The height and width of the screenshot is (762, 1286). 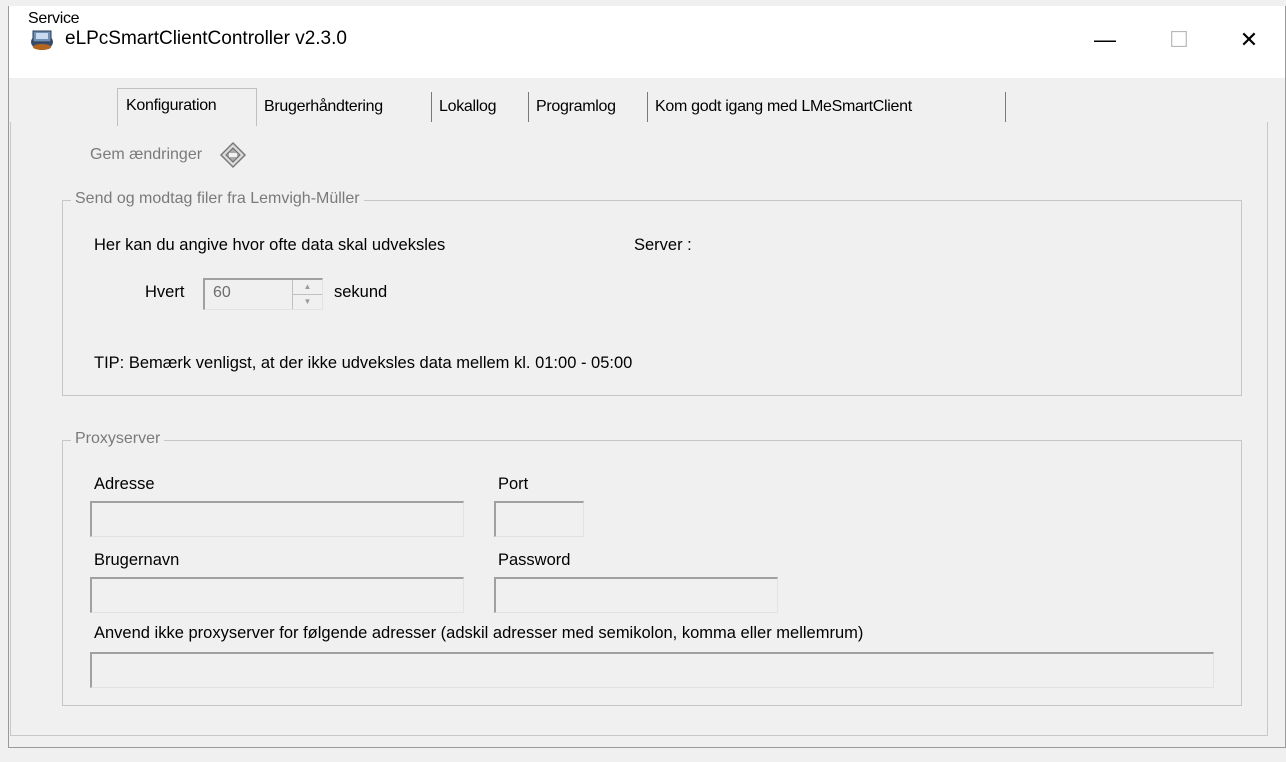 What do you see at coordinates (222, 292) in the screenshot?
I see `interval-value: 60` at bounding box center [222, 292].